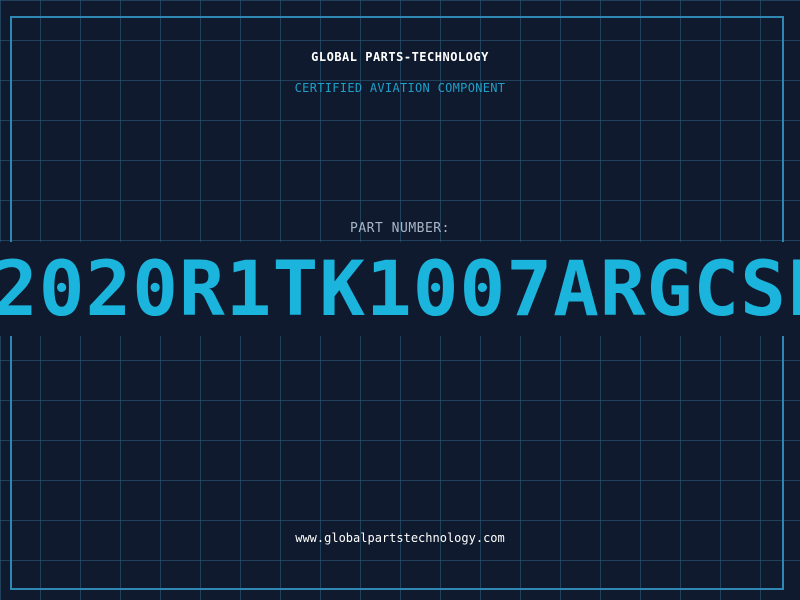 This screenshot has height=600, width=800. What do you see at coordinates (400, 538) in the screenshot?
I see `website-url: www.globalpartstechnology.com` at bounding box center [400, 538].